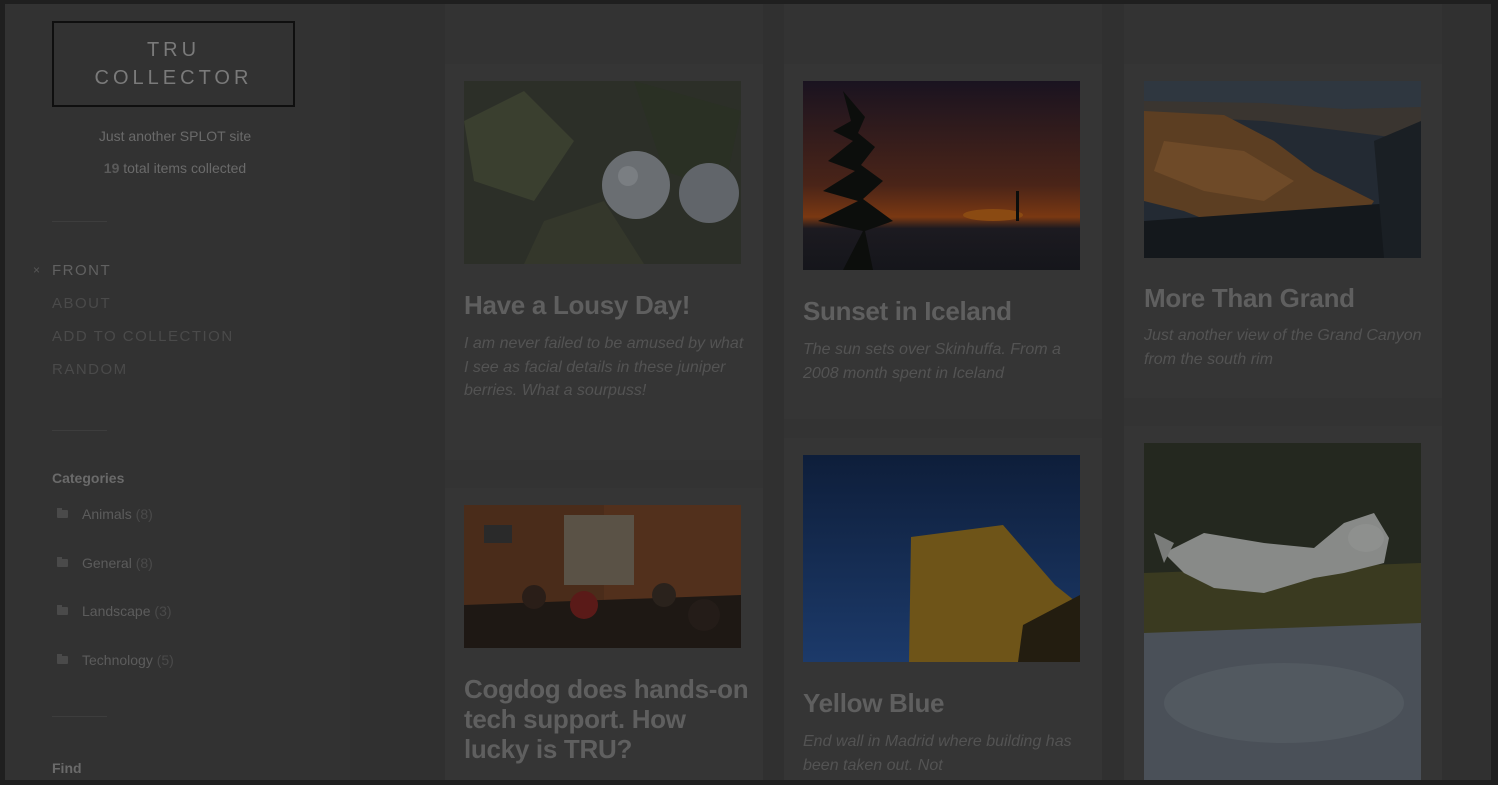 This screenshot has width=1498, height=785. I want to click on post-card, so click(1283, 603).